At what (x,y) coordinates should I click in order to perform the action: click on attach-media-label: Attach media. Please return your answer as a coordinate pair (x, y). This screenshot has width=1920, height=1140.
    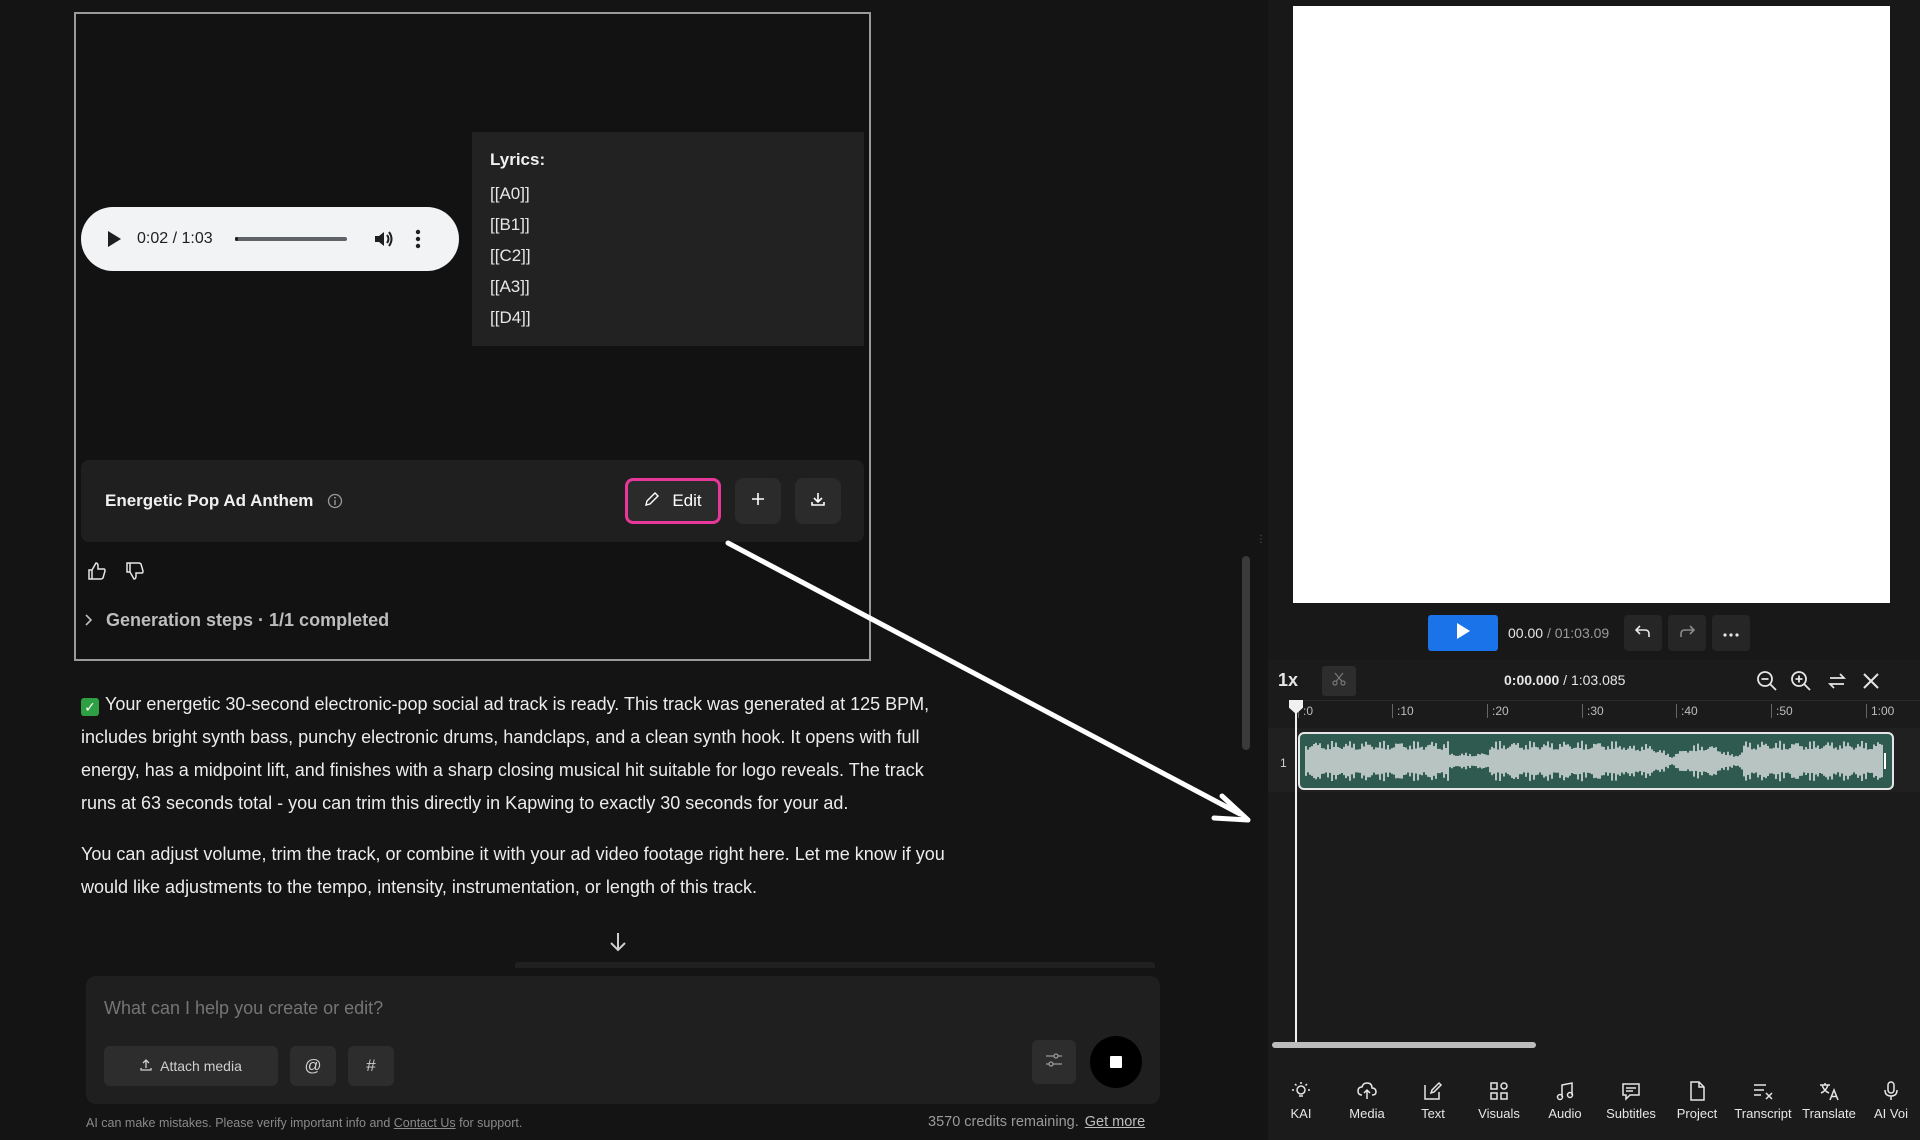
    Looking at the image, I should click on (201, 1066).